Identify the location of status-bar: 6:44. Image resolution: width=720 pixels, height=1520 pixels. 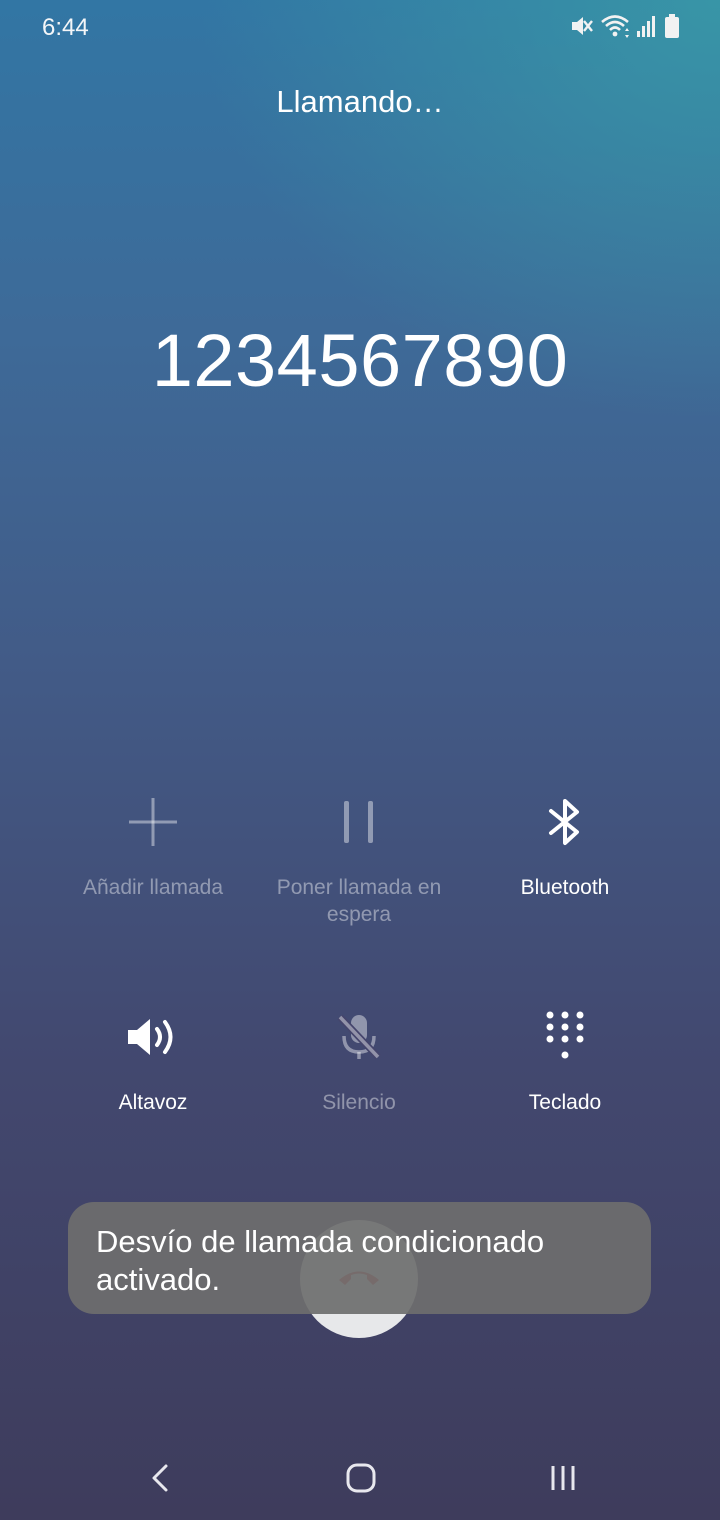
(360, 28).